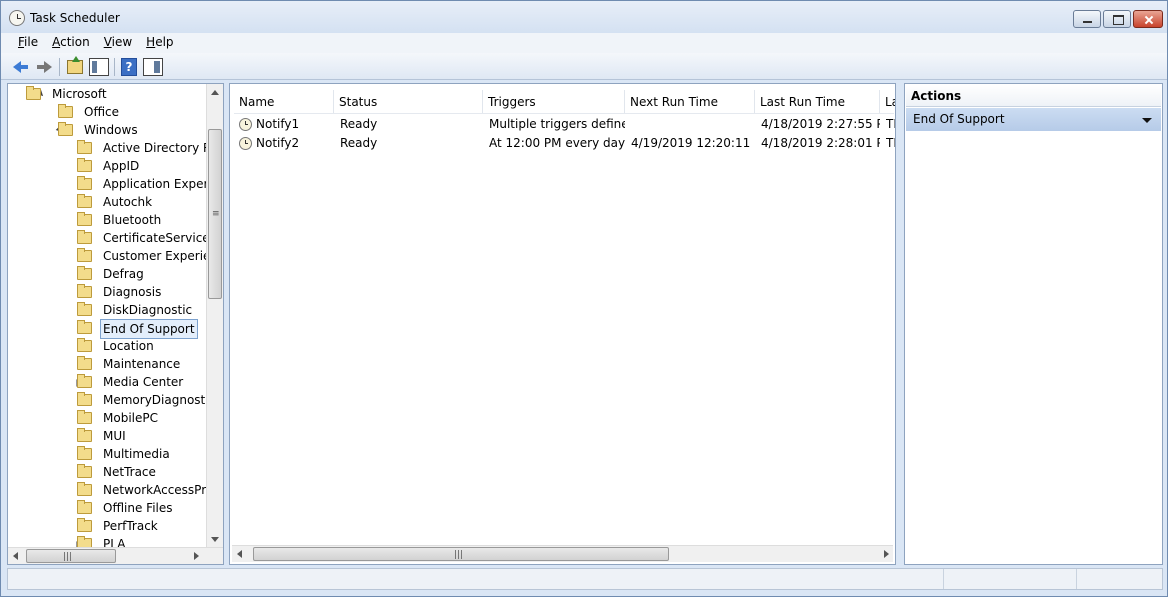 This screenshot has height=597, width=1168. What do you see at coordinates (112, 238) in the screenshot?
I see `tree-item-certificateservices: CertificateServices` at bounding box center [112, 238].